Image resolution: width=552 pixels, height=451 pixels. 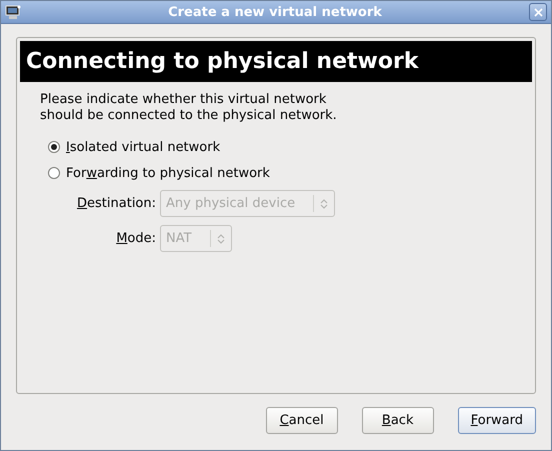 What do you see at coordinates (13, 12) in the screenshot?
I see `monitor-icon` at bounding box center [13, 12].